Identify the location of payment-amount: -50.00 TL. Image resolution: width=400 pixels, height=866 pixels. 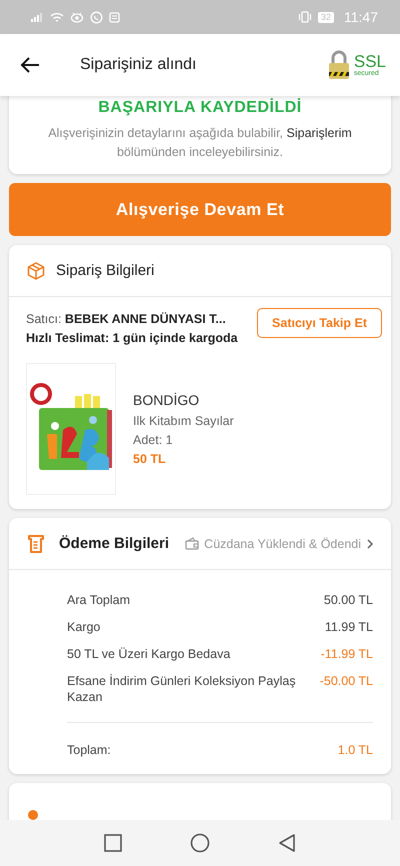
(346, 681).